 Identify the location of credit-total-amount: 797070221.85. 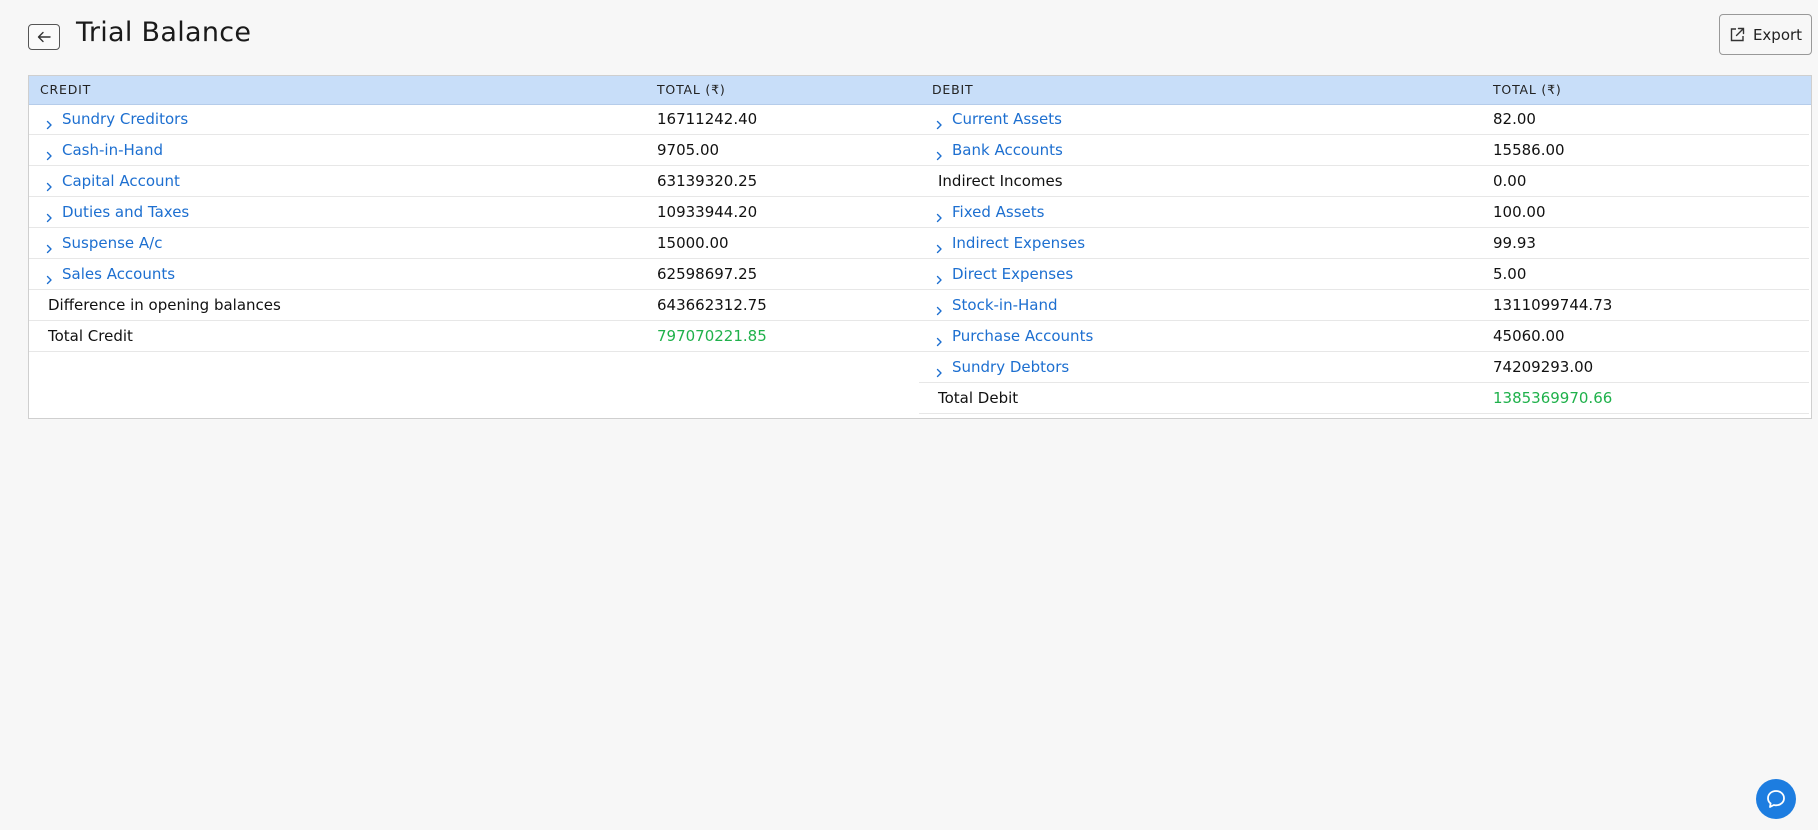
(712, 336).